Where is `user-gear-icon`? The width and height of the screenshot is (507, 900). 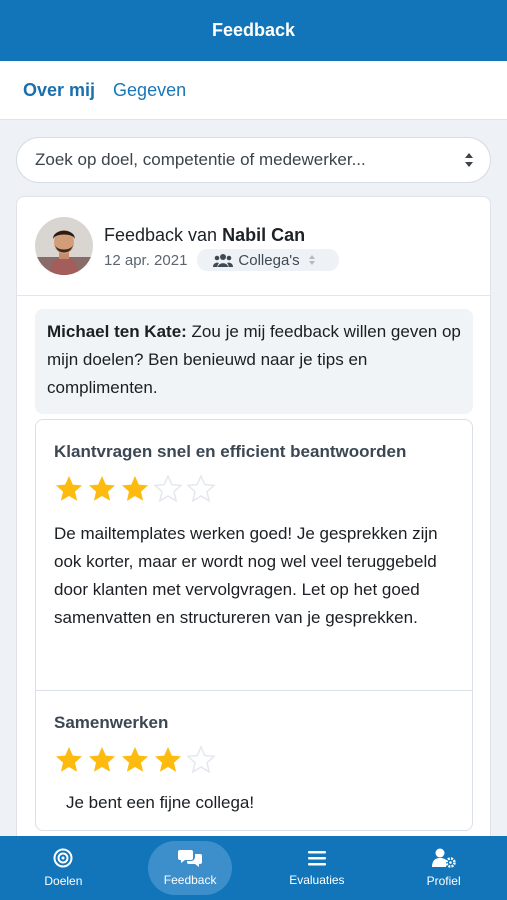
user-gear-icon is located at coordinates (443, 858).